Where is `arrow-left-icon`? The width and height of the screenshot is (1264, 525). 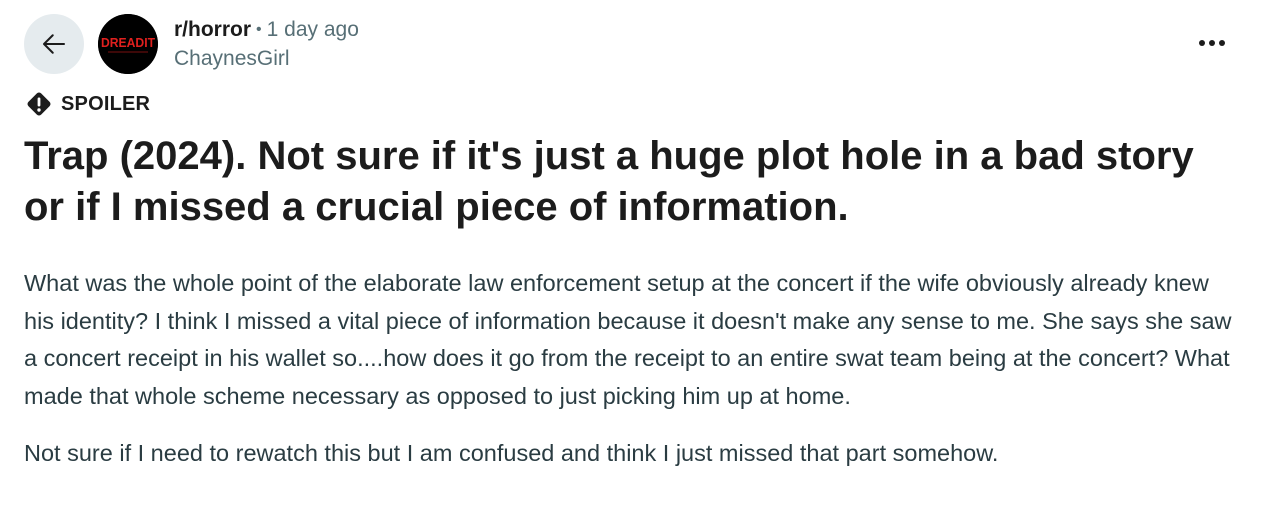
arrow-left-icon is located at coordinates (54, 44).